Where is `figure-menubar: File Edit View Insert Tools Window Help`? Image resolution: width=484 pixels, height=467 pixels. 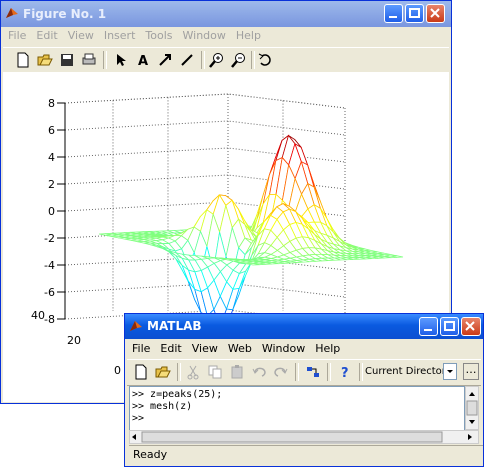 figure-menubar: File Edit View Insert Tools Window Help is located at coordinates (226, 36).